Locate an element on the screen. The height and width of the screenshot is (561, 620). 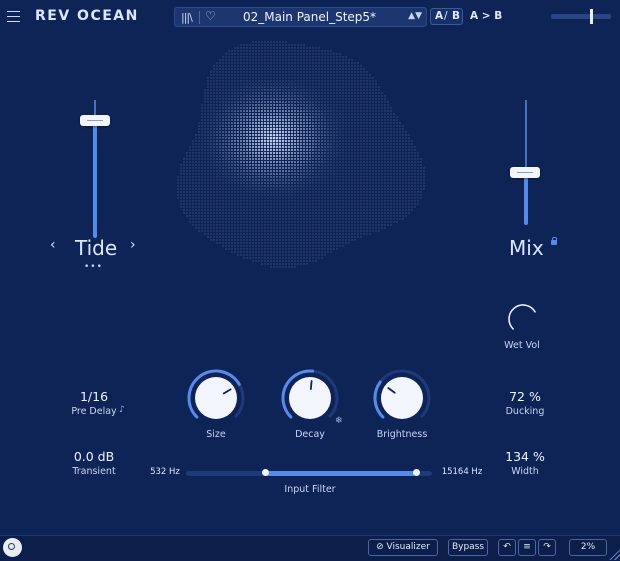
redo-icon: ↷ is located at coordinates (547, 547).